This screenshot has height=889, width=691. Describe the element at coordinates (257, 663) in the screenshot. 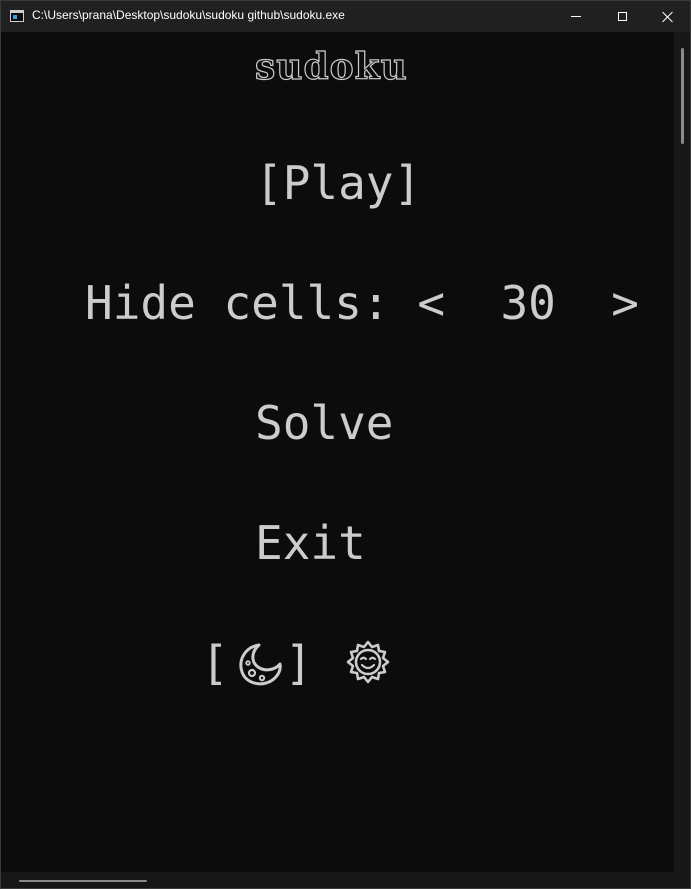

I see `crescent-moon-icon` at that location.